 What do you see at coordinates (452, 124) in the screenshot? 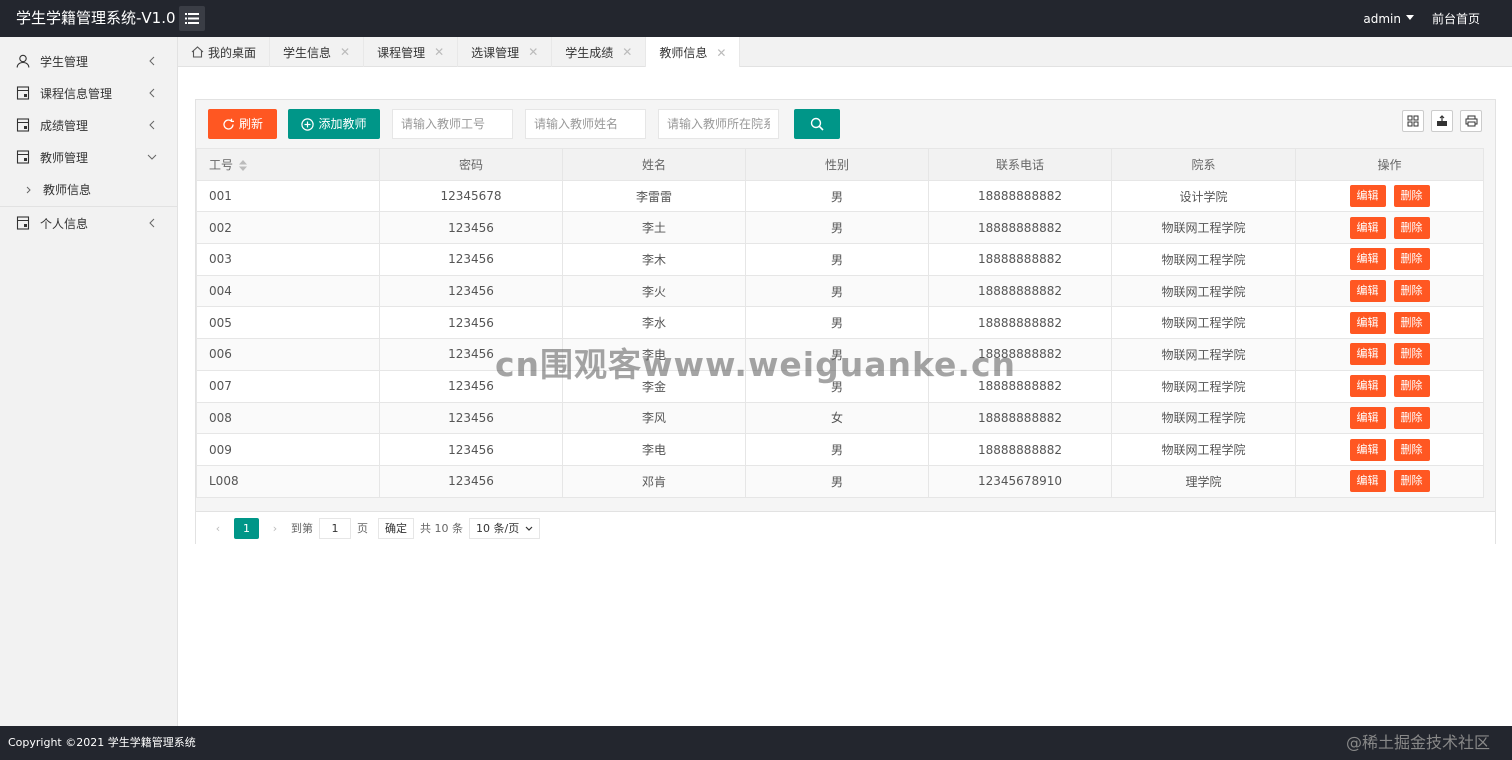
I see `search-teacher-id-input` at bounding box center [452, 124].